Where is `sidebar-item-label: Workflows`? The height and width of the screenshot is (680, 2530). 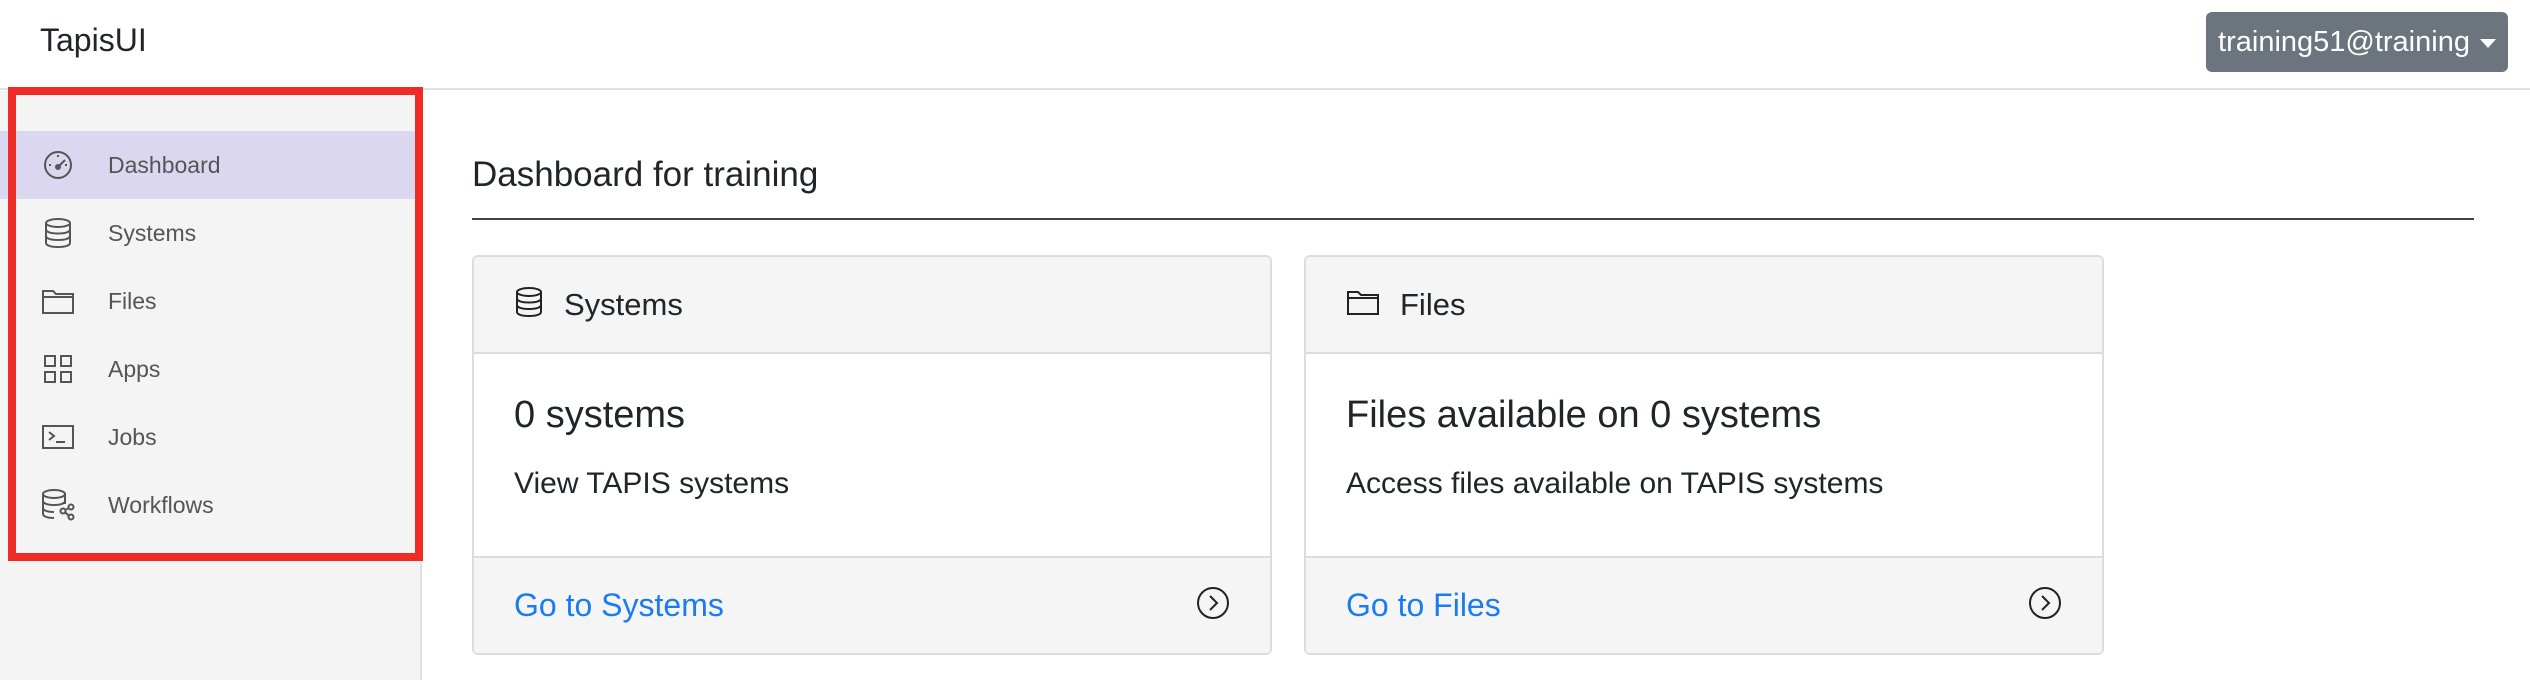
sidebar-item-label: Workflows is located at coordinates (161, 504).